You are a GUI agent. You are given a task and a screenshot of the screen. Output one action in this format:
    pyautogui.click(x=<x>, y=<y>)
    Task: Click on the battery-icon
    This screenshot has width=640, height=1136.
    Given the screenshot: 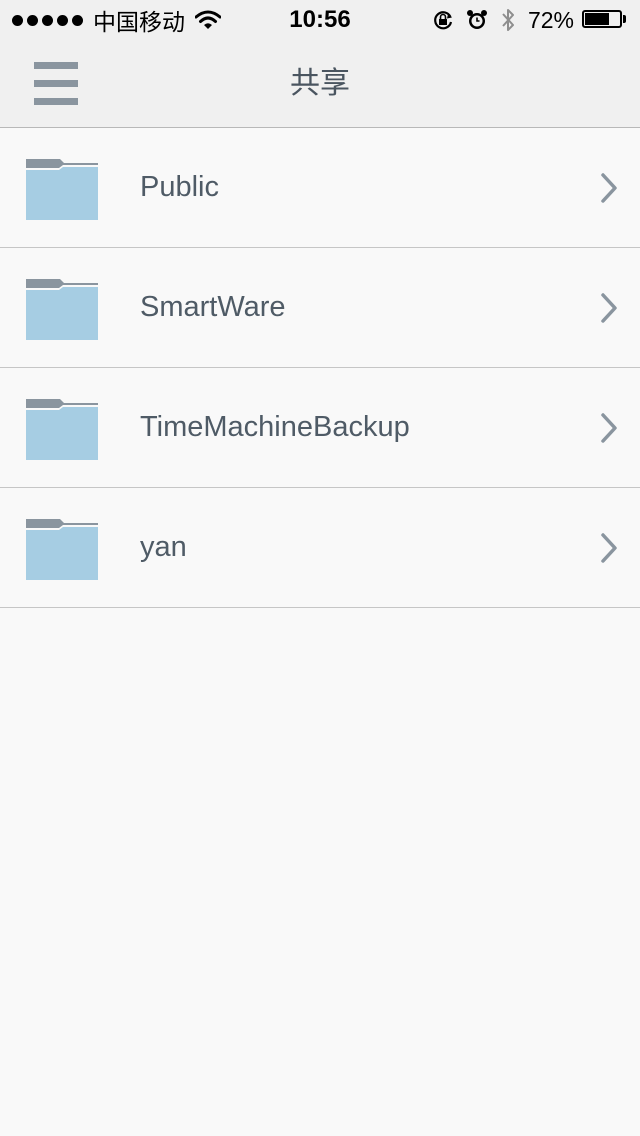 What is the action you would take?
    pyautogui.click(x=605, y=20)
    